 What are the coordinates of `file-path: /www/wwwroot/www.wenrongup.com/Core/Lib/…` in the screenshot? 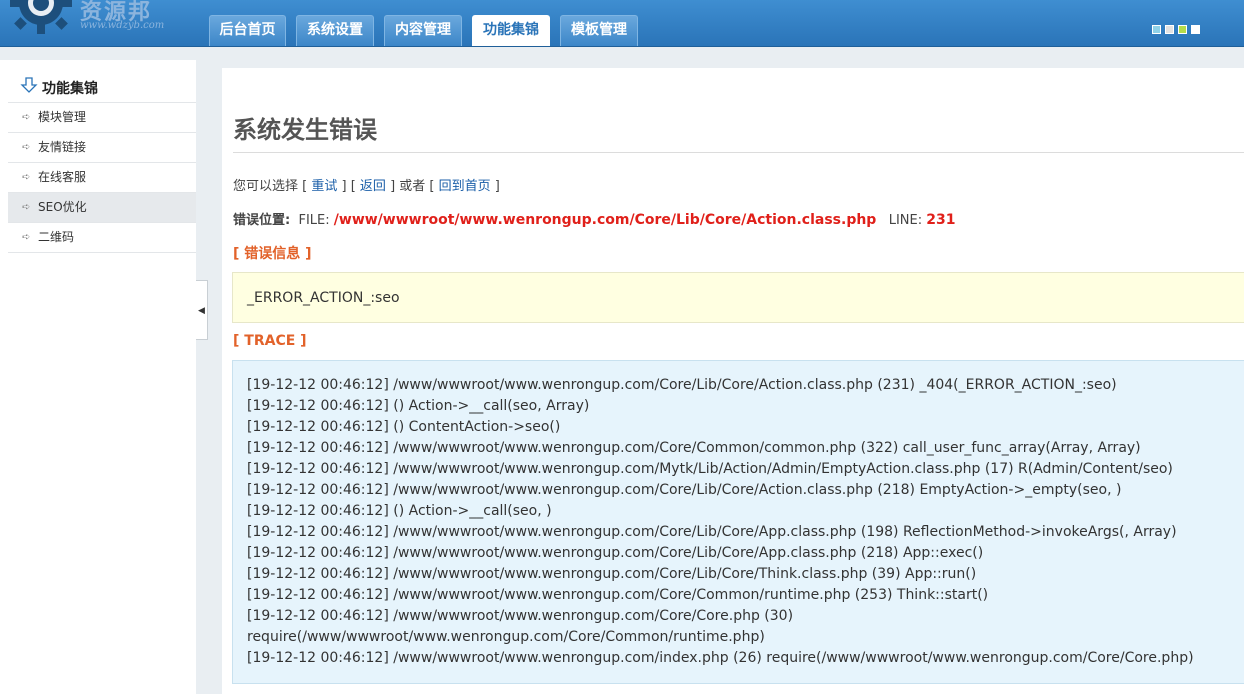 It's located at (605, 220).